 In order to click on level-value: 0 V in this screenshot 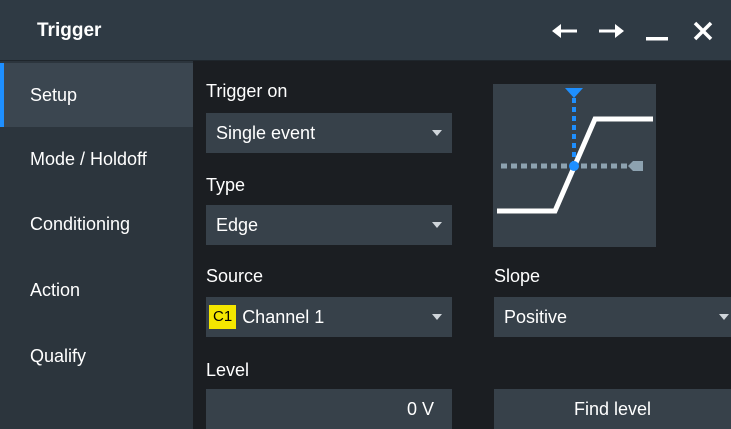, I will do `click(420, 408)`.